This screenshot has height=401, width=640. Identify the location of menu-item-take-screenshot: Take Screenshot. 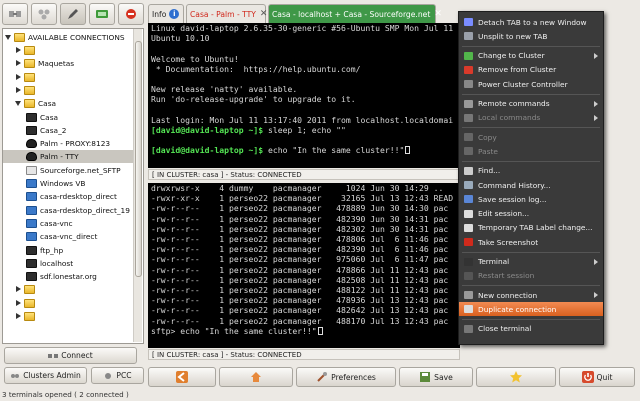
(531, 242).